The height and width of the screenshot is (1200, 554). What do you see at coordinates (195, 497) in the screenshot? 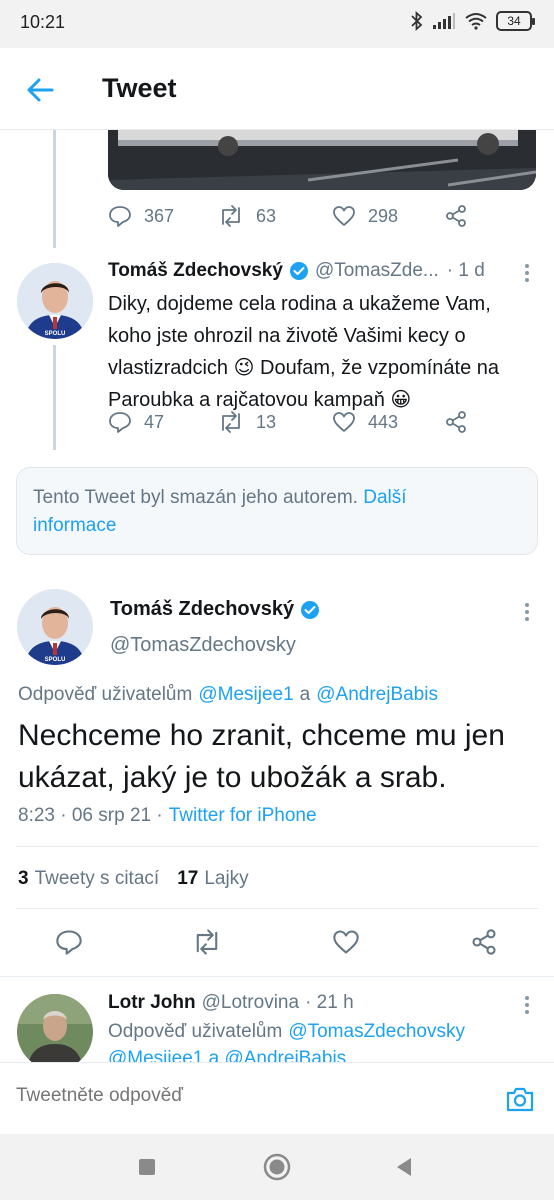
I see `deleted-notice-text: Tento Tweet byl smazán jeho autorem.` at bounding box center [195, 497].